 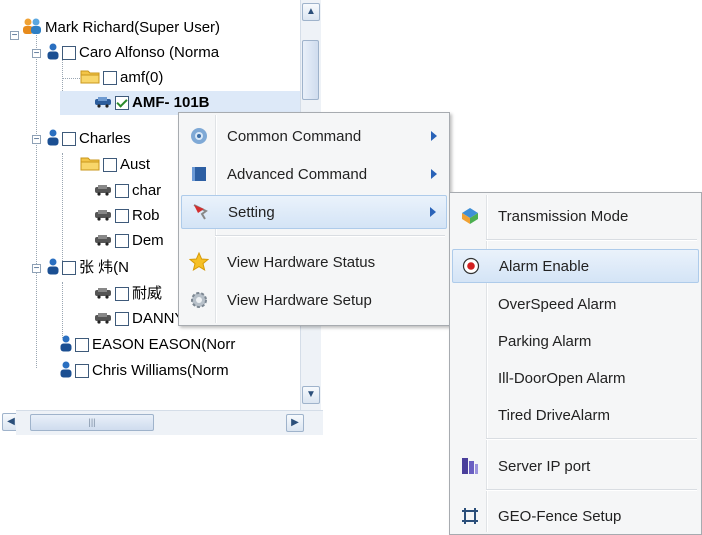 What do you see at coordinates (311, 12) in the screenshot?
I see `scroll-up-icon: ▲` at bounding box center [311, 12].